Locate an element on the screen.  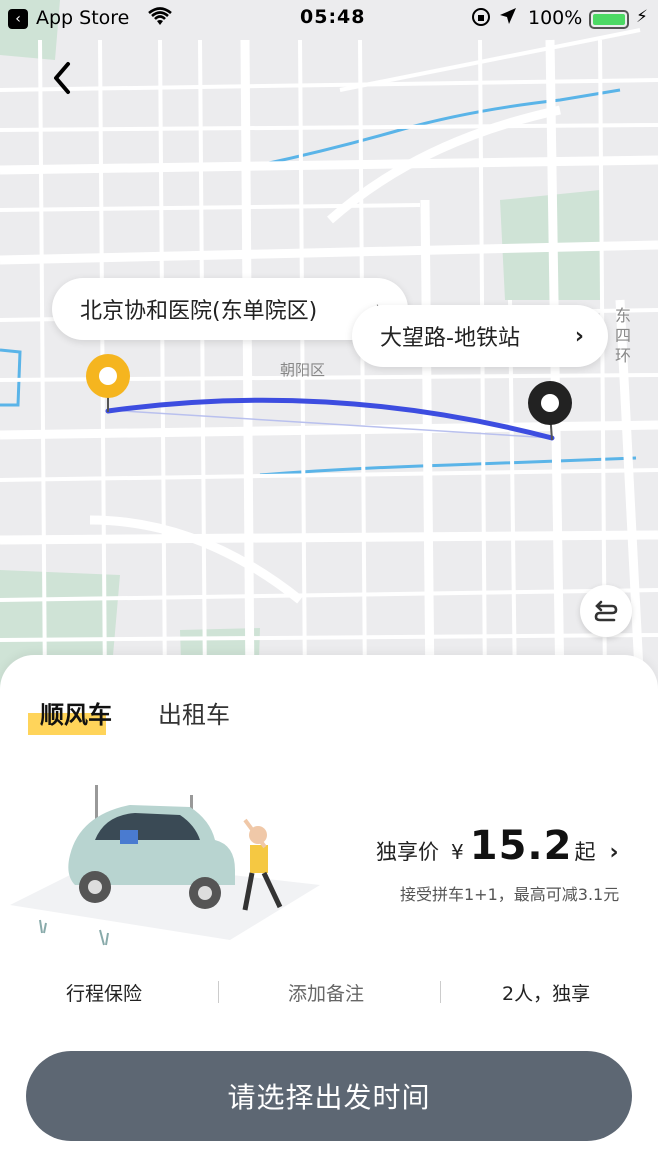
back-button is located at coordinates (62, 78).